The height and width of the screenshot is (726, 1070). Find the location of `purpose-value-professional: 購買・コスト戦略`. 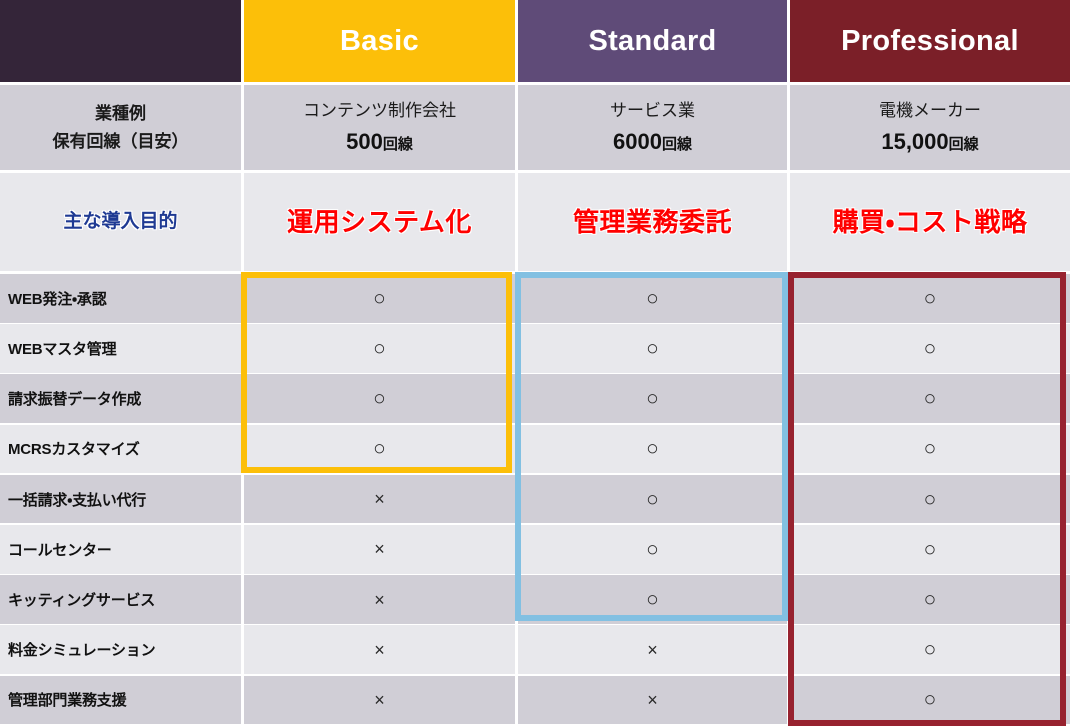

purpose-value-professional: 購買・コスト戦略 is located at coordinates (930, 221).